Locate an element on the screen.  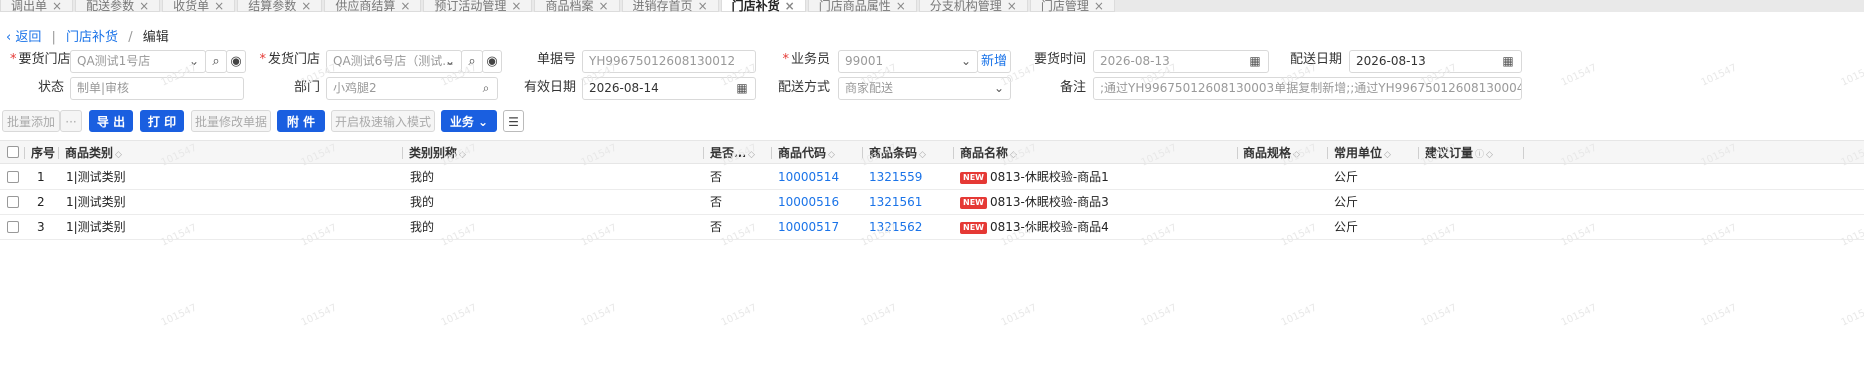
cell-barcode: 1321559 is located at coordinates (895, 177).